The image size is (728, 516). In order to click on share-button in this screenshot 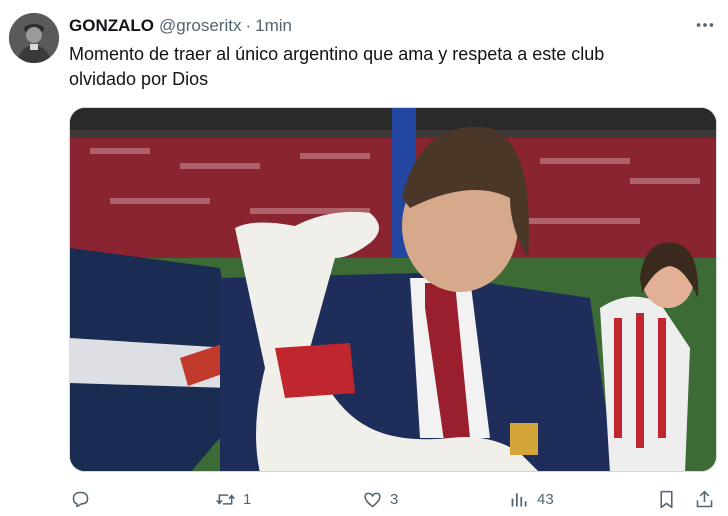, I will do `click(704, 499)`.